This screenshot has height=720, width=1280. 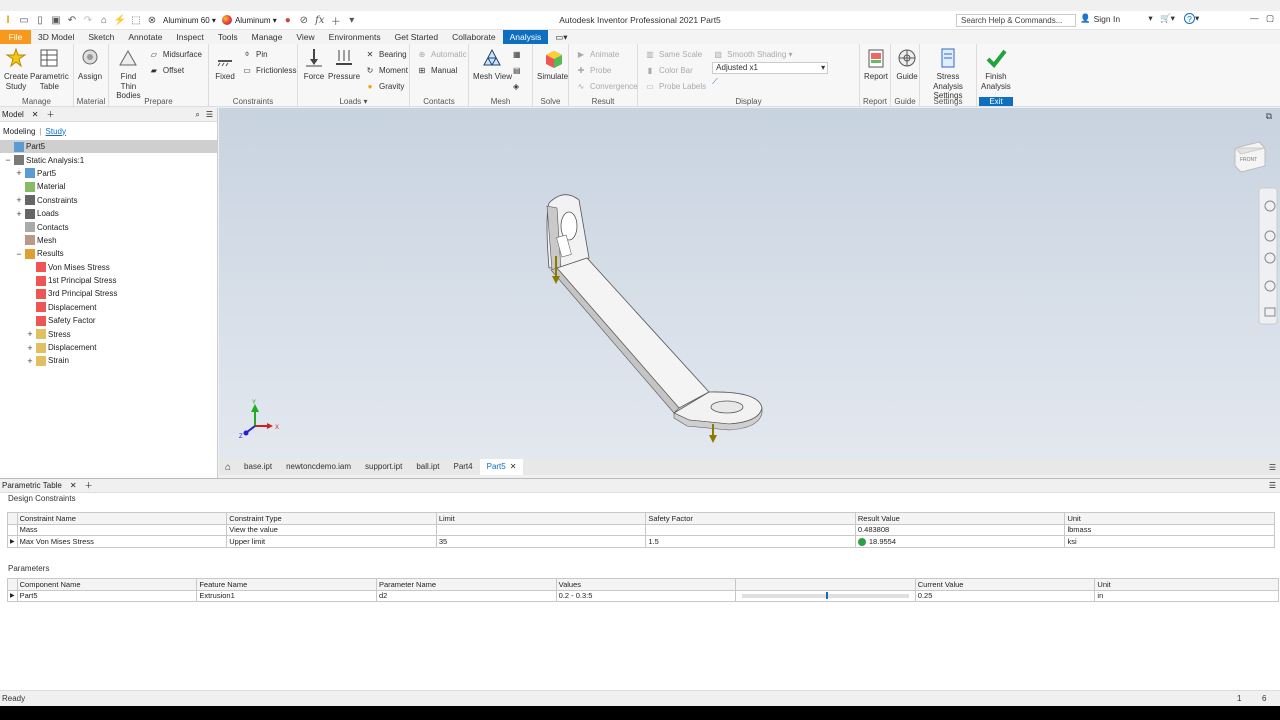 I want to click on document-tab: base.ipt, so click(x=258, y=467).